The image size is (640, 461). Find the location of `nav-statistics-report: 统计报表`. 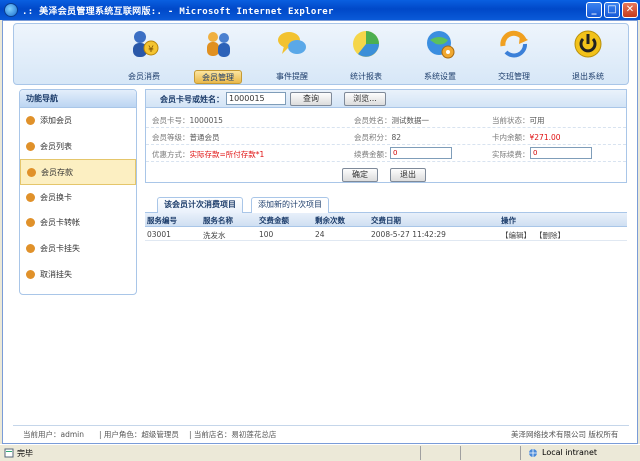

nav-statistics-report: 统计报表 is located at coordinates (366, 56).